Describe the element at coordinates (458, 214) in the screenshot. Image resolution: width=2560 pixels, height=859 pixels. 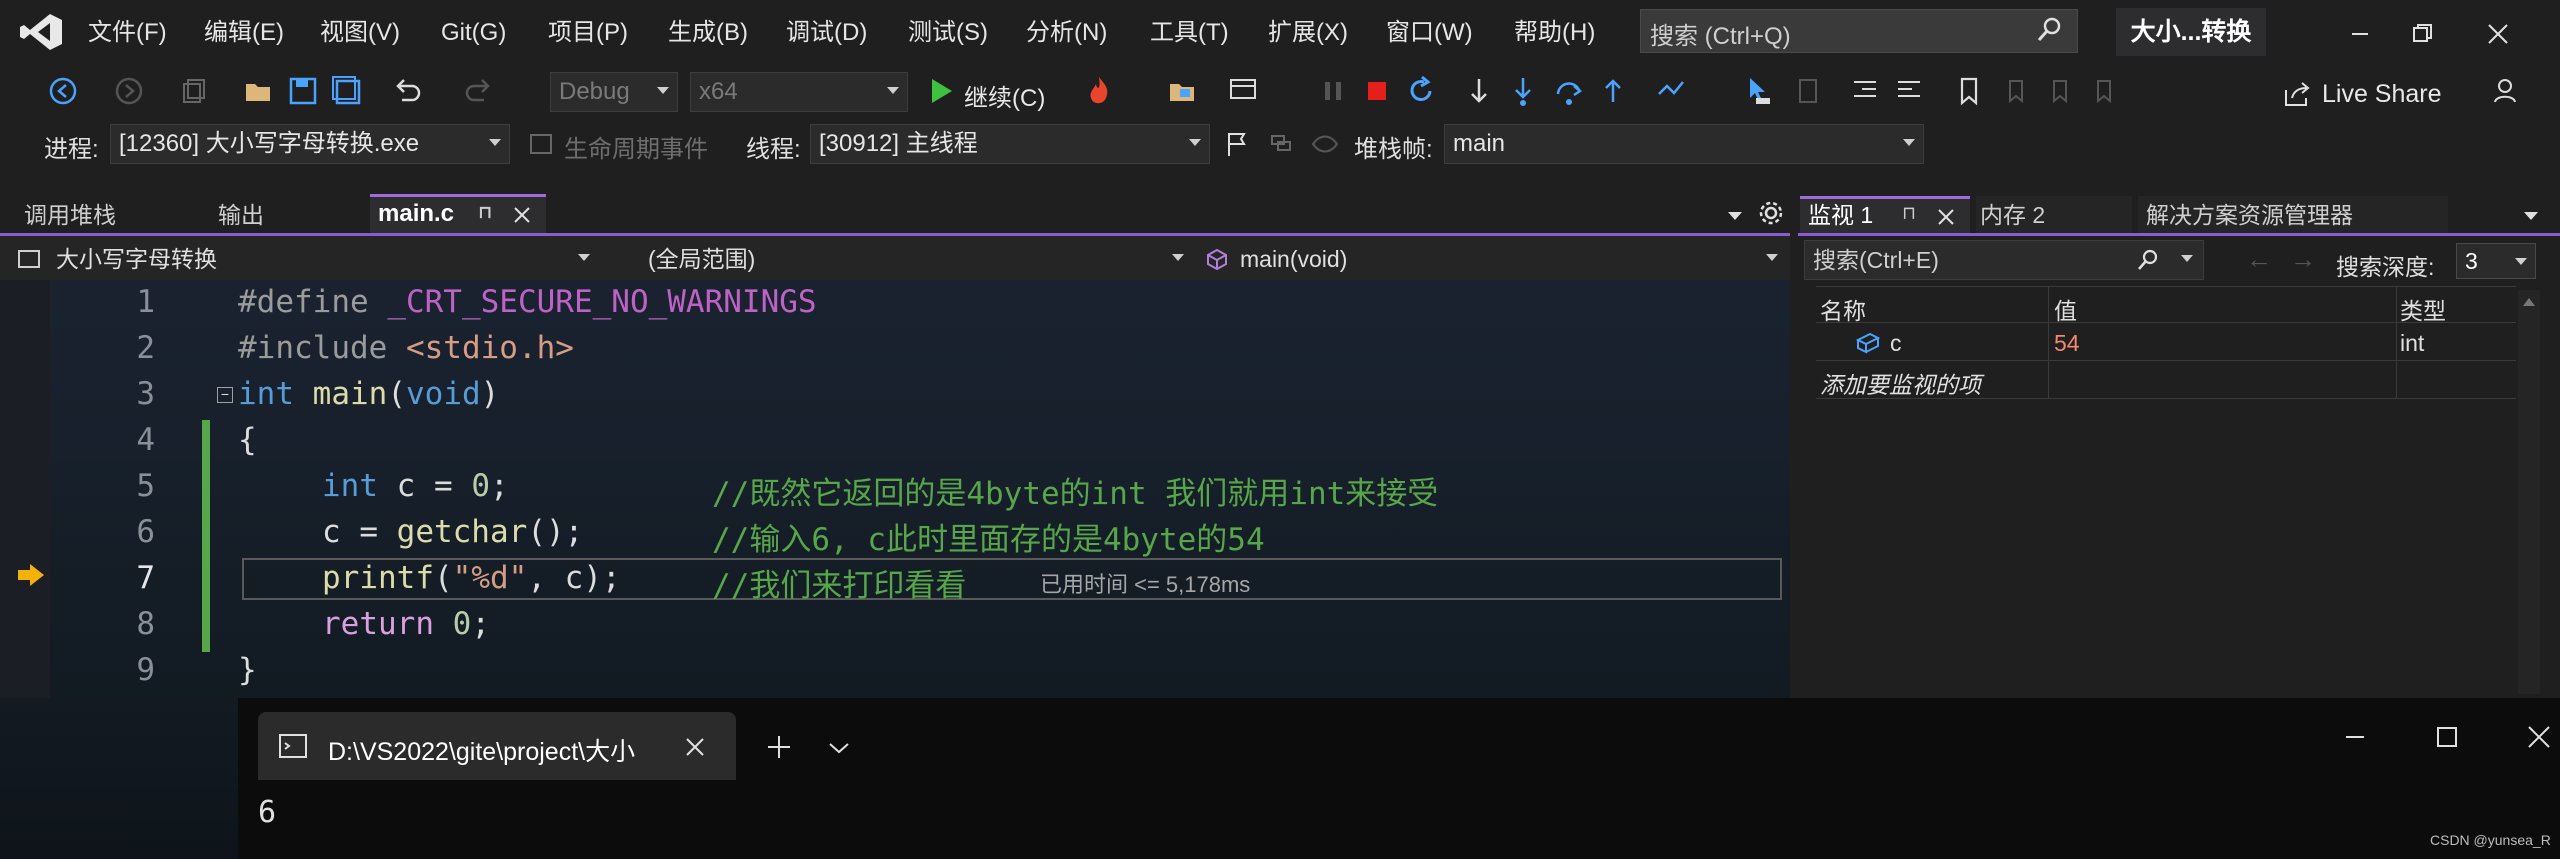
I see `tab-main-c: main.c ⊓` at that location.